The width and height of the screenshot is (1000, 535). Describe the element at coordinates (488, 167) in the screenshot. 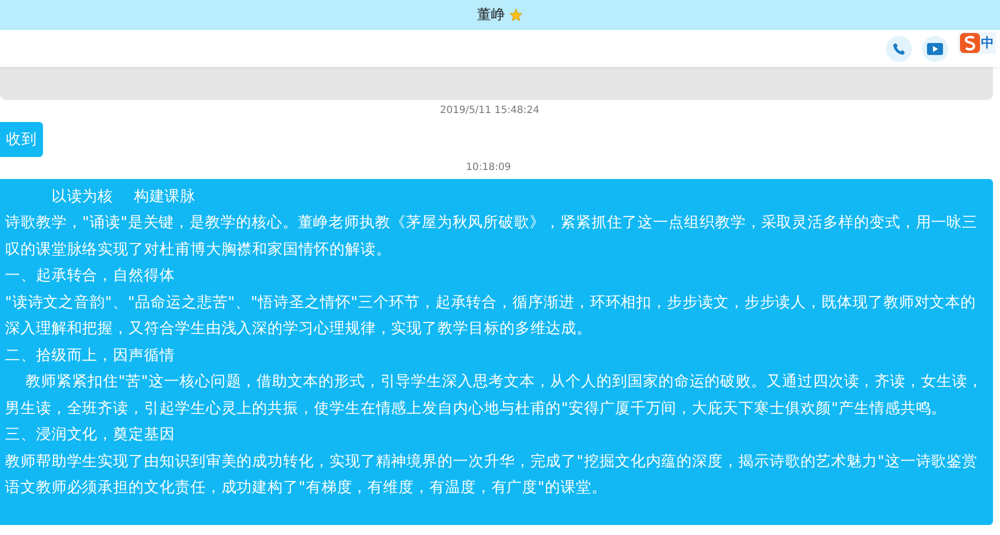

I see `message-timestamp: 10:18:09` at that location.